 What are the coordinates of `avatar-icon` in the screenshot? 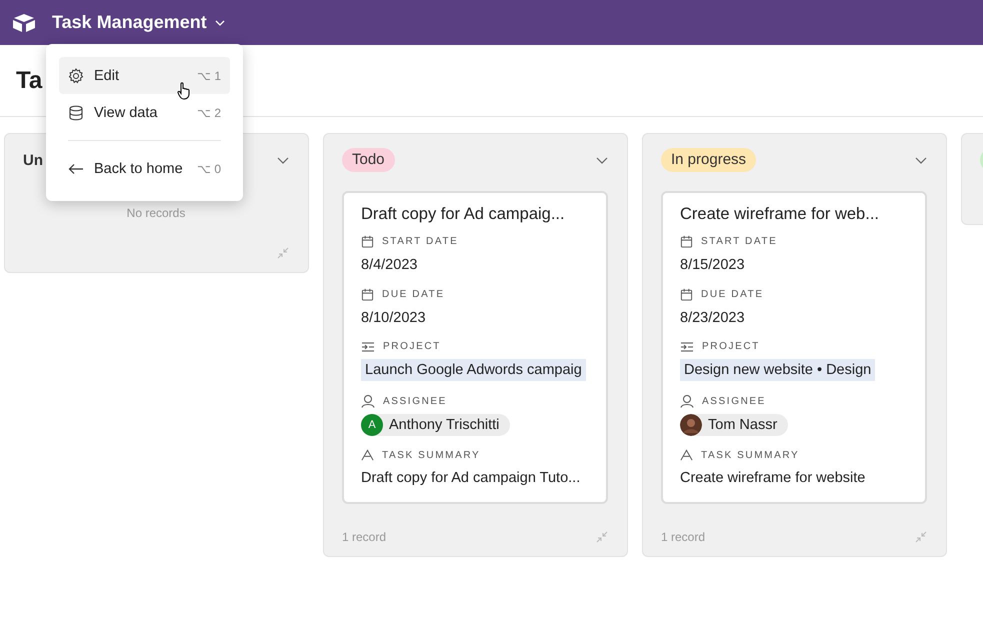 It's located at (691, 425).